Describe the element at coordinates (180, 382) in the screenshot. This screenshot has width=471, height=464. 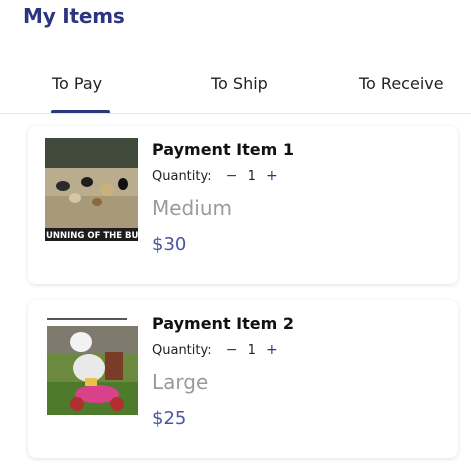
I see `item-size: Large` at that location.